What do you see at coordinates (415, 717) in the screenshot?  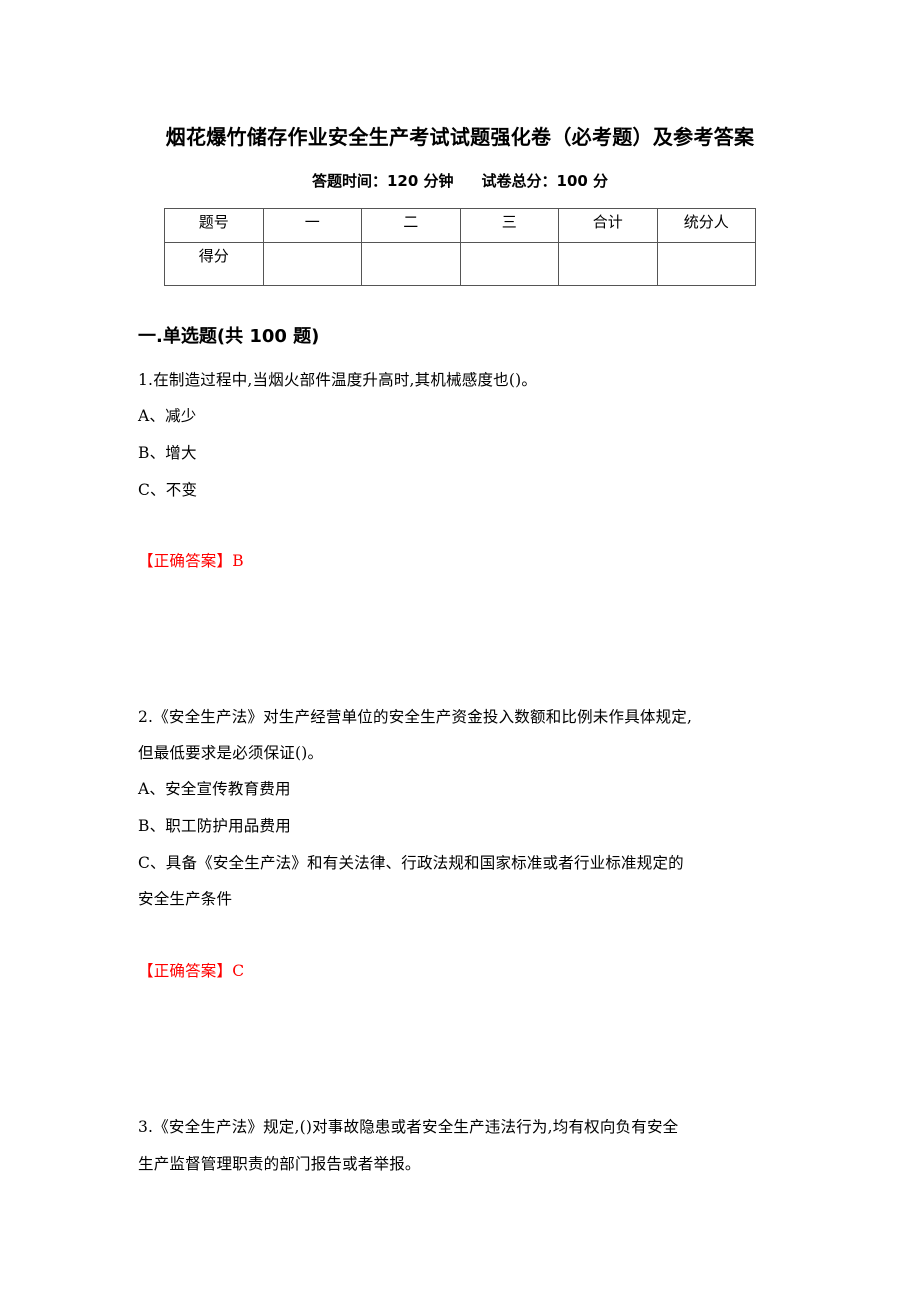 I see `question-2-text-line-1: 2.《安全生产法》对生产经营单位的安全生产资金投入数额和比例未作具体规定,` at bounding box center [415, 717].